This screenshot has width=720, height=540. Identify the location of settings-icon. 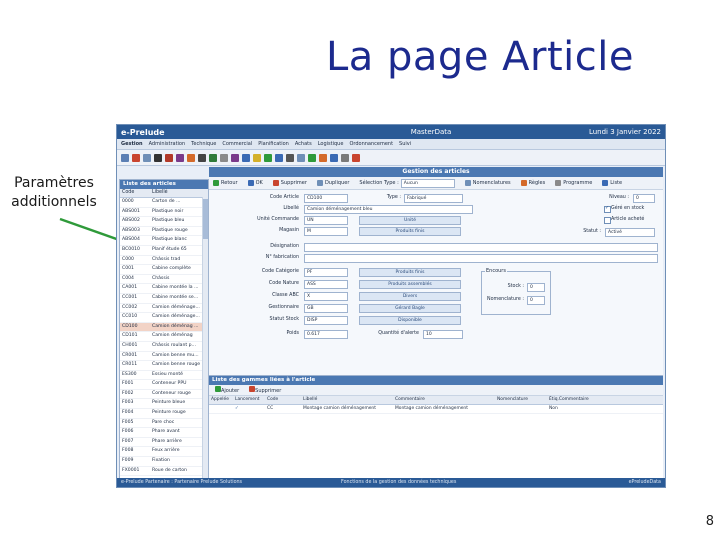
(290, 157).